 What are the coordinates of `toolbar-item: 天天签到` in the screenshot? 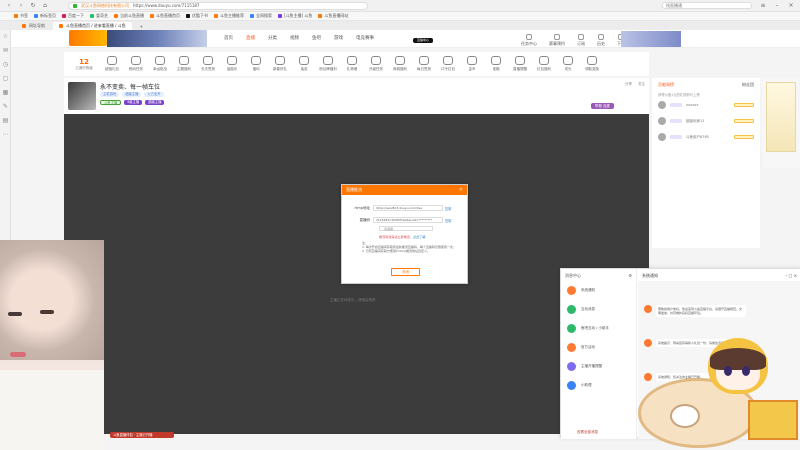 It's located at (208, 64).